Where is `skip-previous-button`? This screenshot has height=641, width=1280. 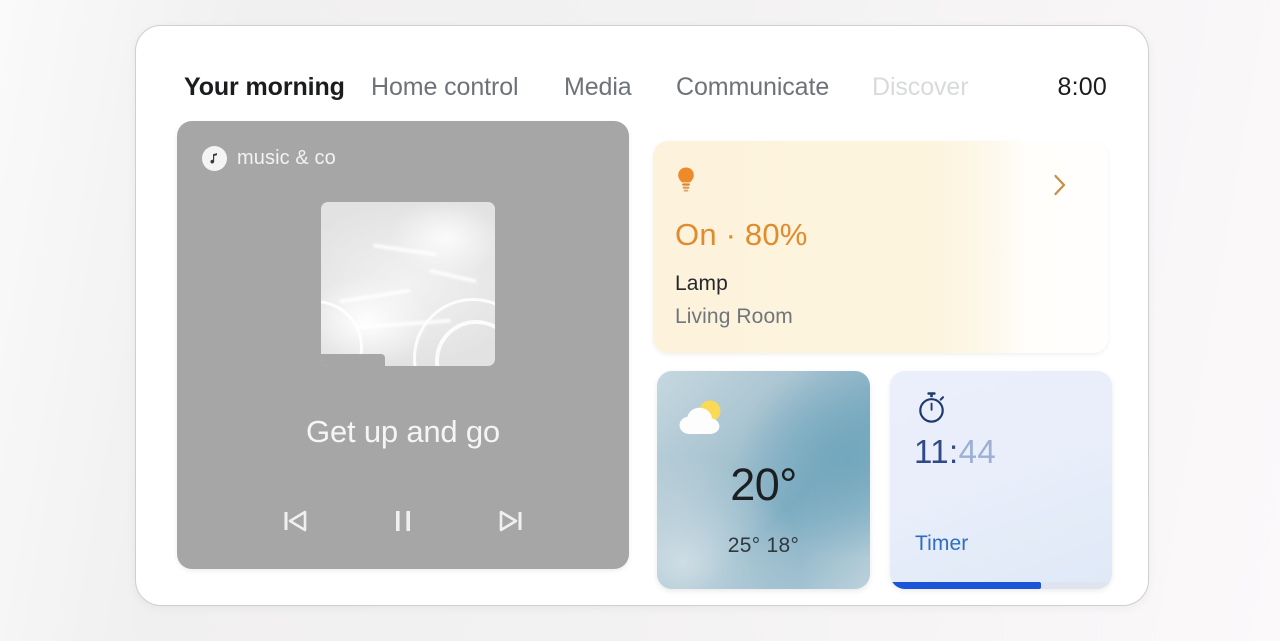
skip-previous-button is located at coordinates (295, 522).